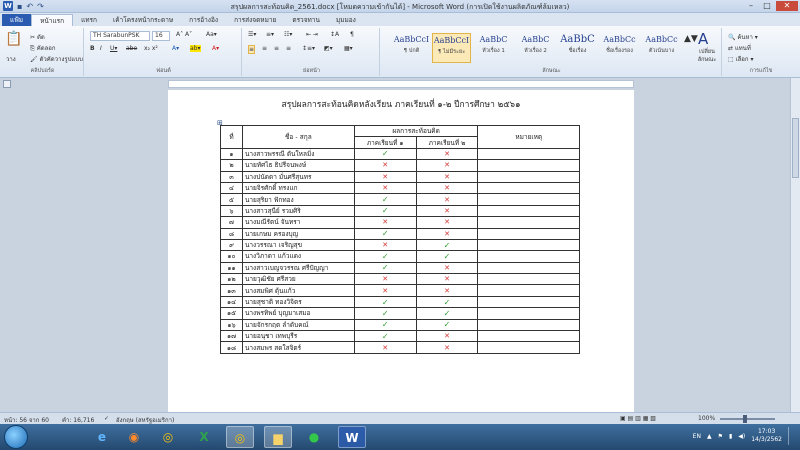  I want to click on tab-references: การอ้างอิง, so click(203, 20).